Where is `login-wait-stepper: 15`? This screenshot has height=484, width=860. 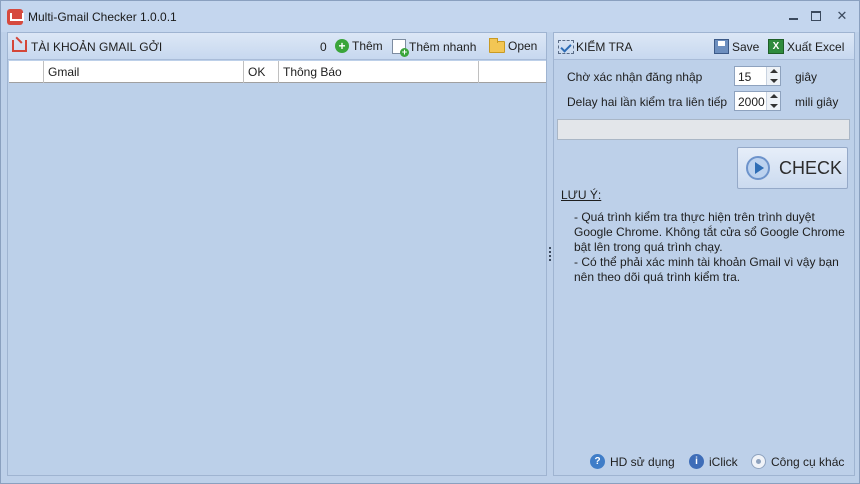
login-wait-stepper: 15 is located at coordinates (757, 76).